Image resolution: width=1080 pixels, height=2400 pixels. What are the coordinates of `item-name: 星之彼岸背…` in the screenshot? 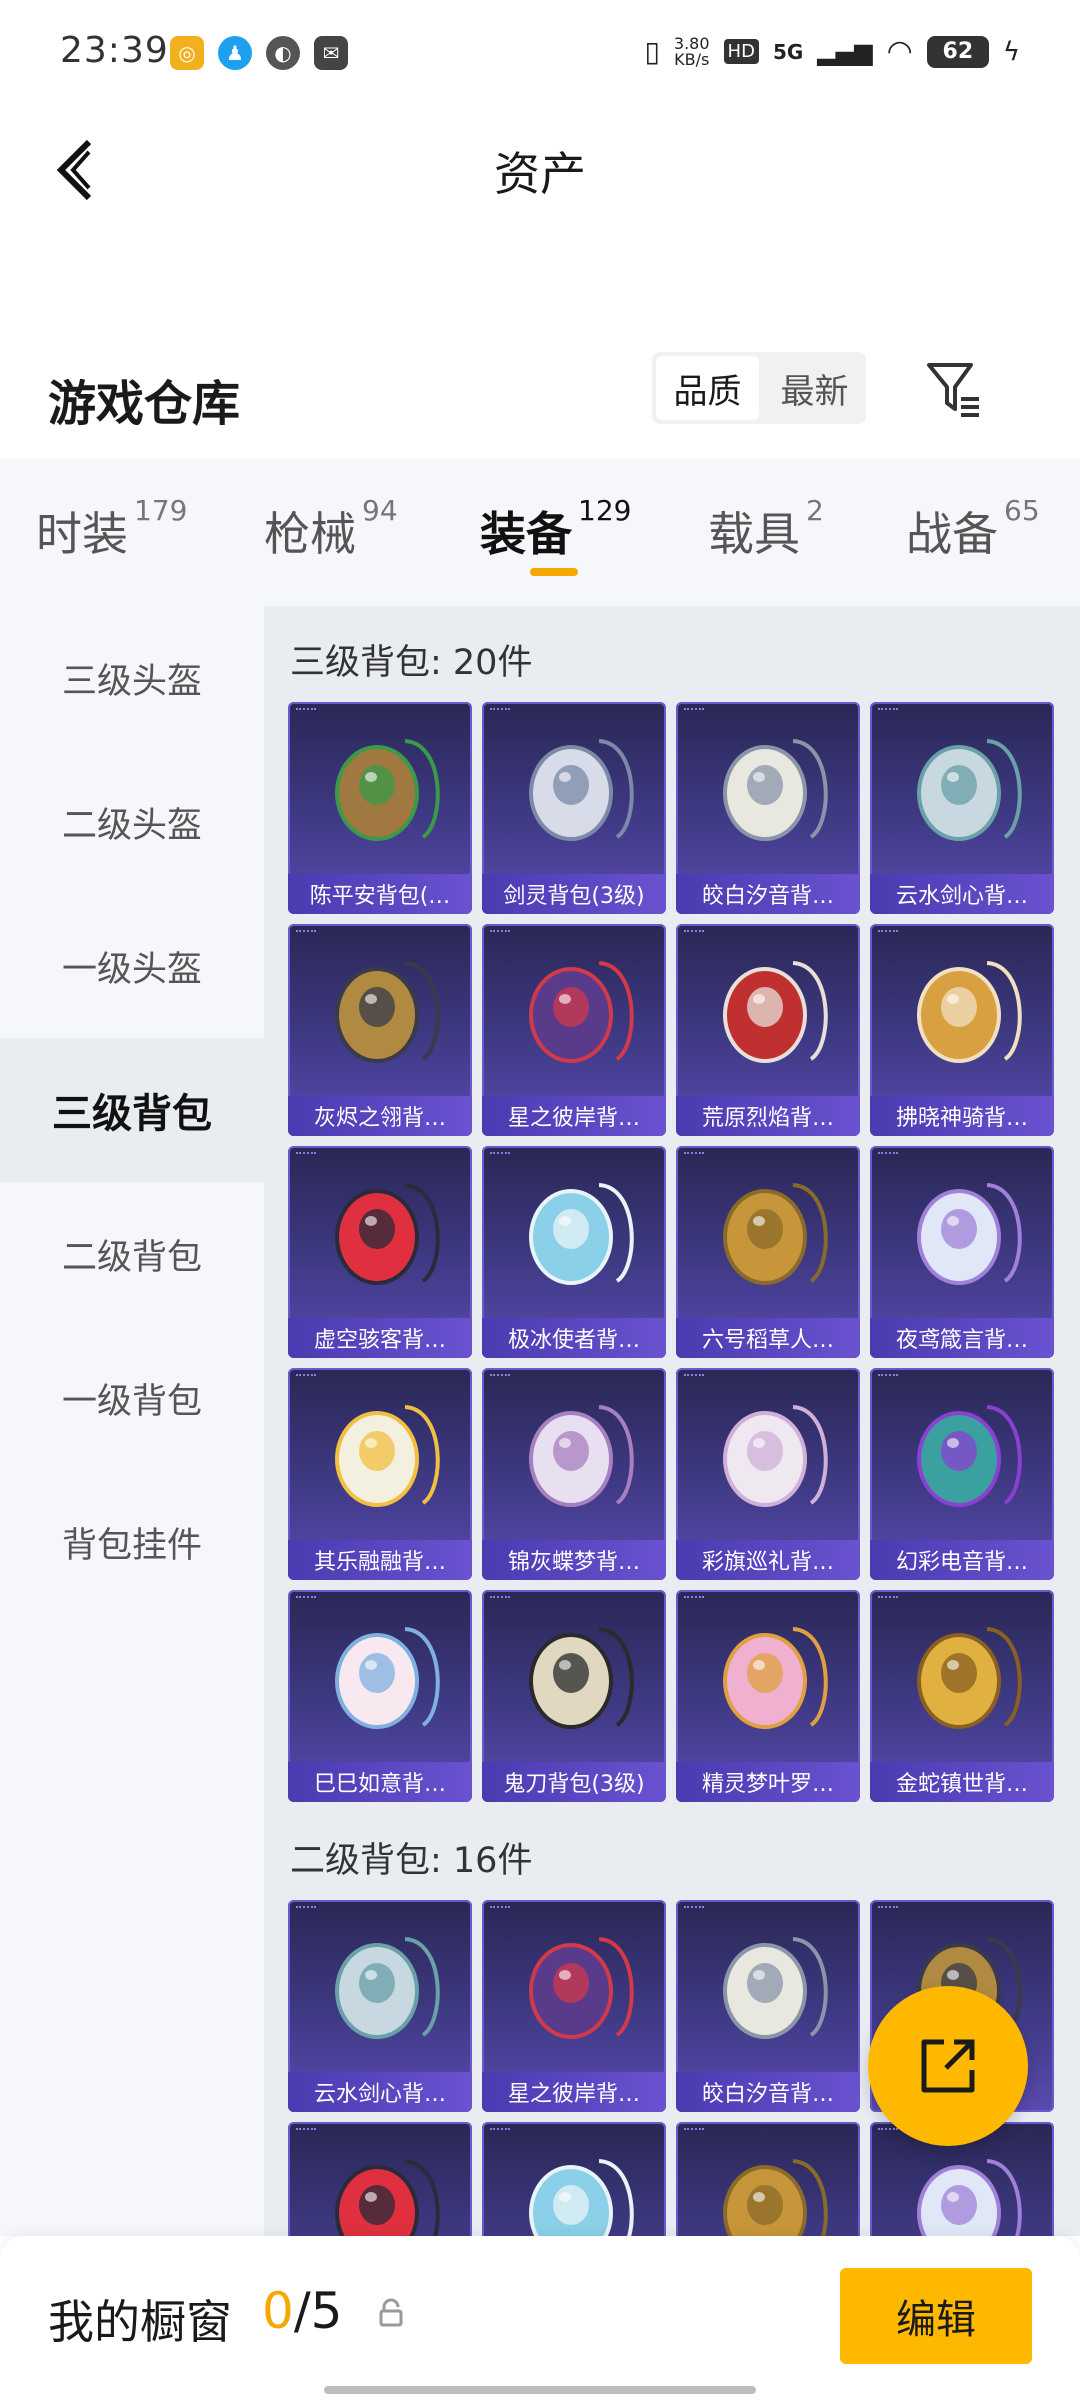 It's located at (574, 2092).